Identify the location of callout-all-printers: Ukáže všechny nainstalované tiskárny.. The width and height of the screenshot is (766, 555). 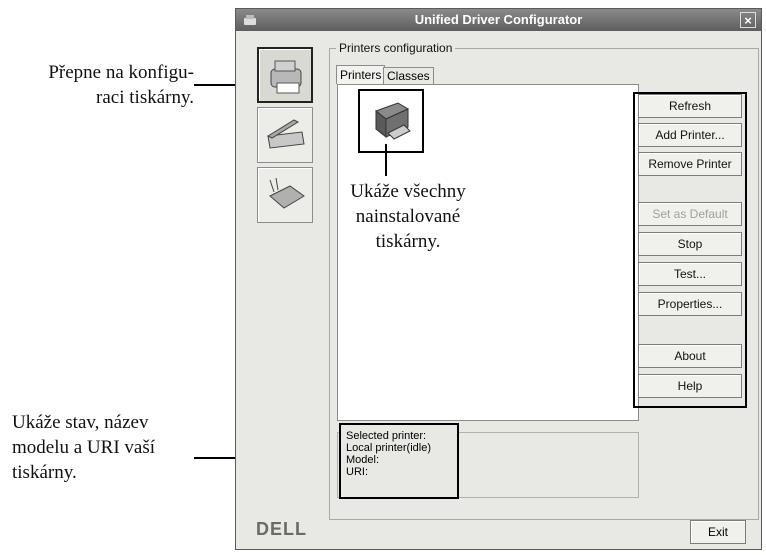
(408, 216).